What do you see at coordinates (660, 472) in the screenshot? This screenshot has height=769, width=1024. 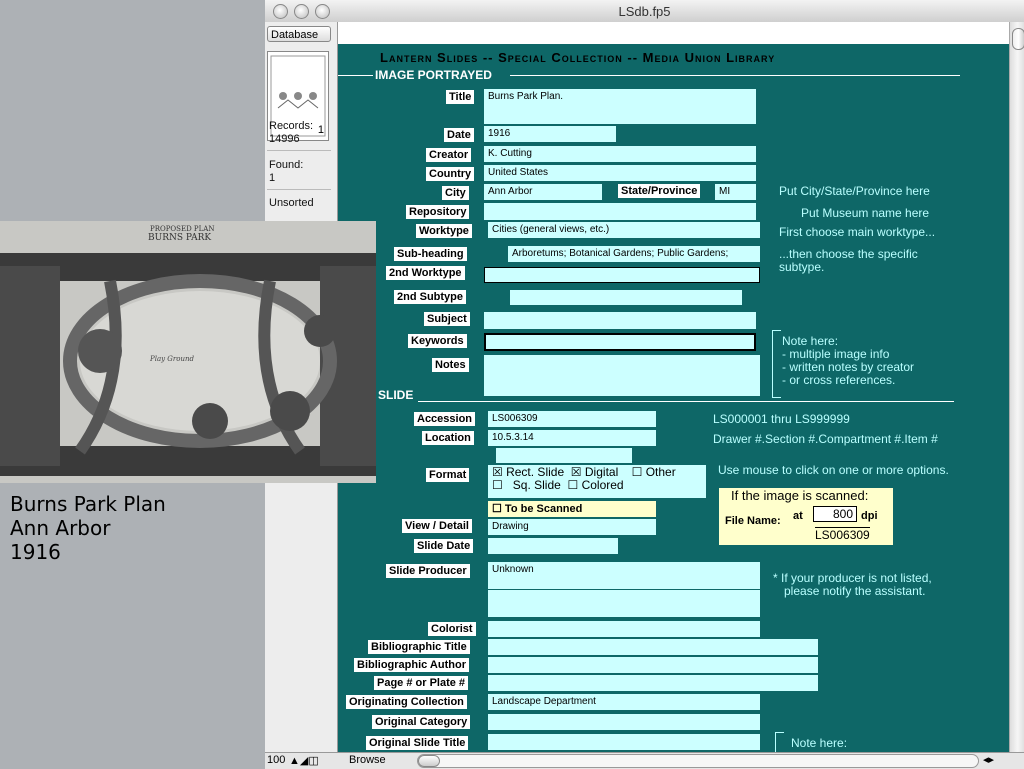 I see `other-label: Other` at bounding box center [660, 472].